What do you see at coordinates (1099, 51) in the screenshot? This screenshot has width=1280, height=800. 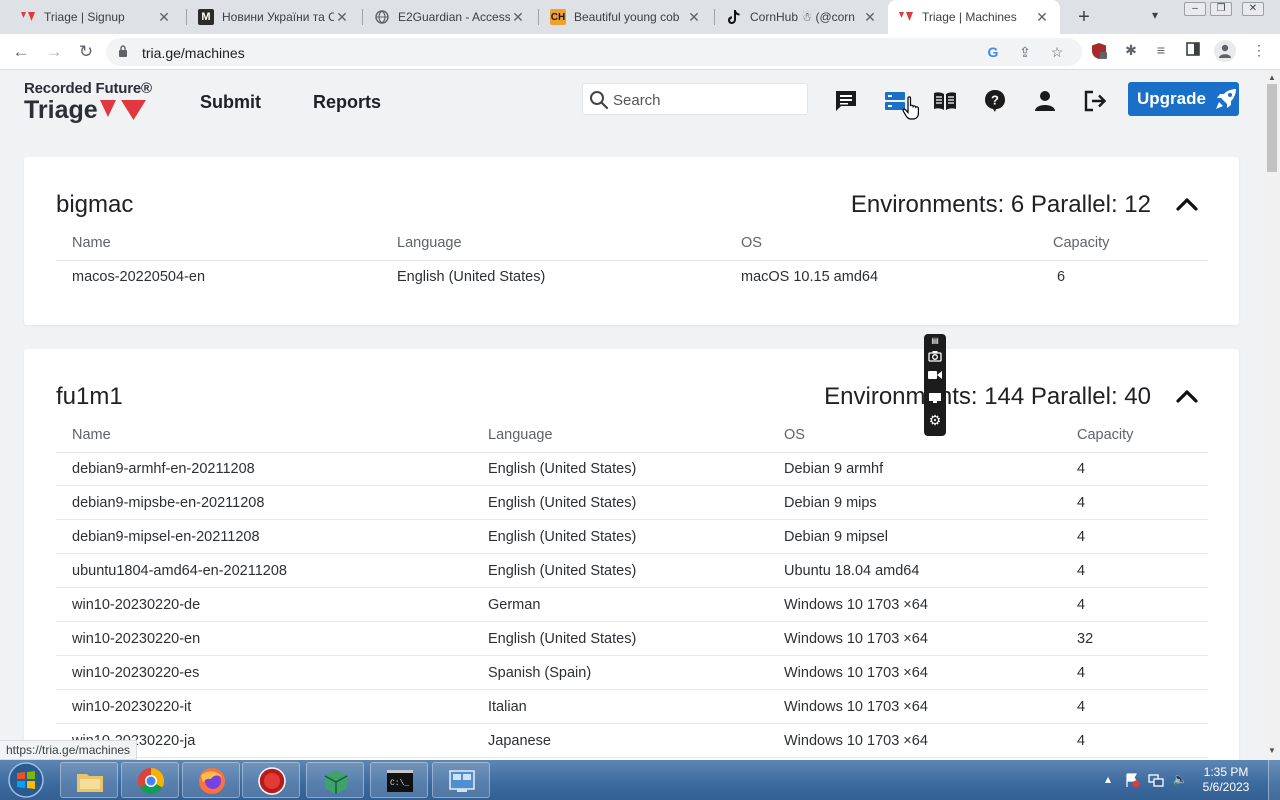 I see `extension-shield-icon` at bounding box center [1099, 51].